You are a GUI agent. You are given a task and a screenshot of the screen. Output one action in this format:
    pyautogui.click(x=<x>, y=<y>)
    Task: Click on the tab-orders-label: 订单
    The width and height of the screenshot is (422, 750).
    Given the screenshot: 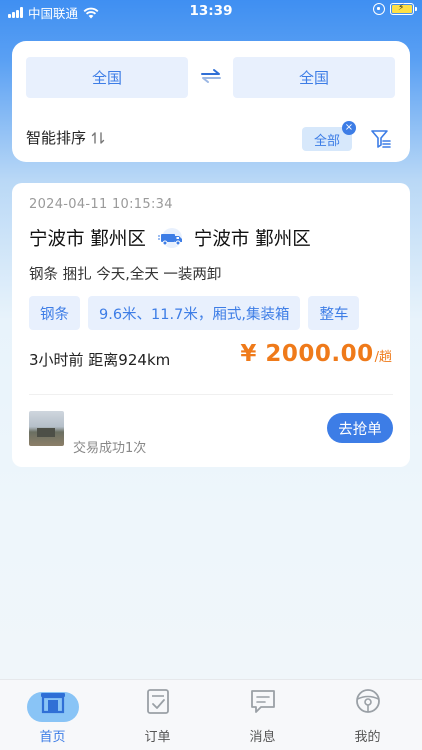 What is the action you would take?
    pyautogui.click(x=157, y=737)
    